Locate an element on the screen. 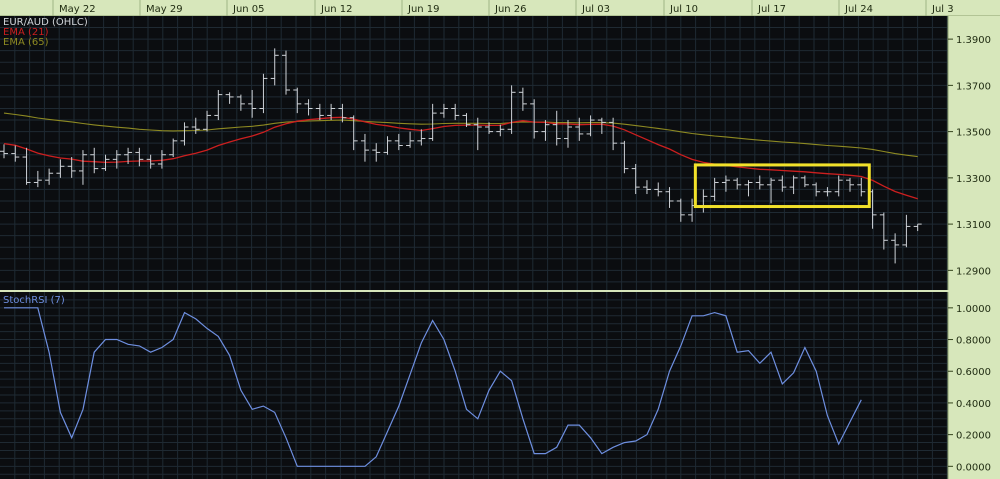 The image size is (1000, 479). price-axis-background is located at coordinates (974, 153).